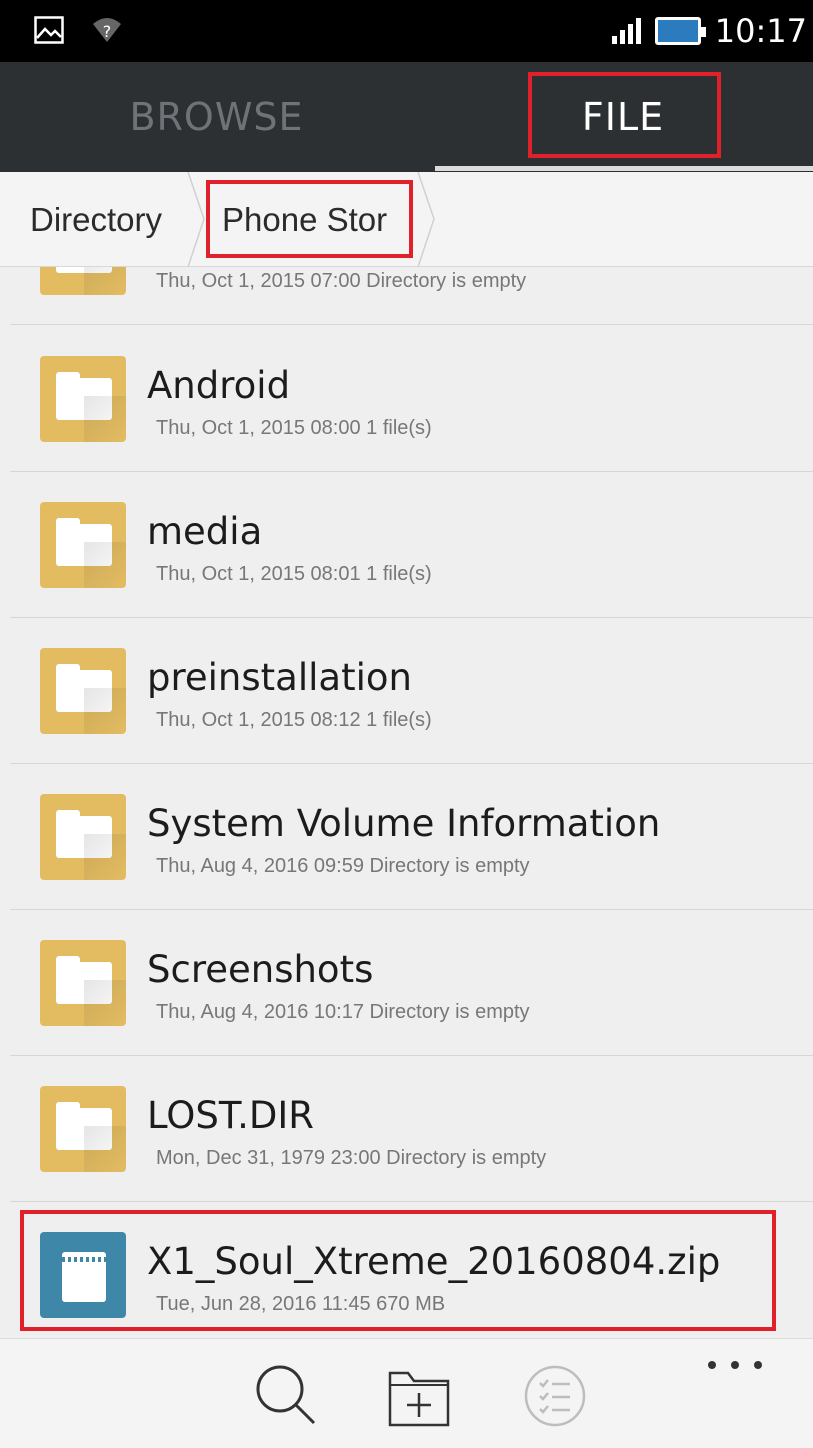 Image resolution: width=813 pixels, height=1448 pixels. What do you see at coordinates (434, 1261) in the screenshot?
I see `file-name: X1_Soul_Xtreme_20160804.zip` at bounding box center [434, 1261].